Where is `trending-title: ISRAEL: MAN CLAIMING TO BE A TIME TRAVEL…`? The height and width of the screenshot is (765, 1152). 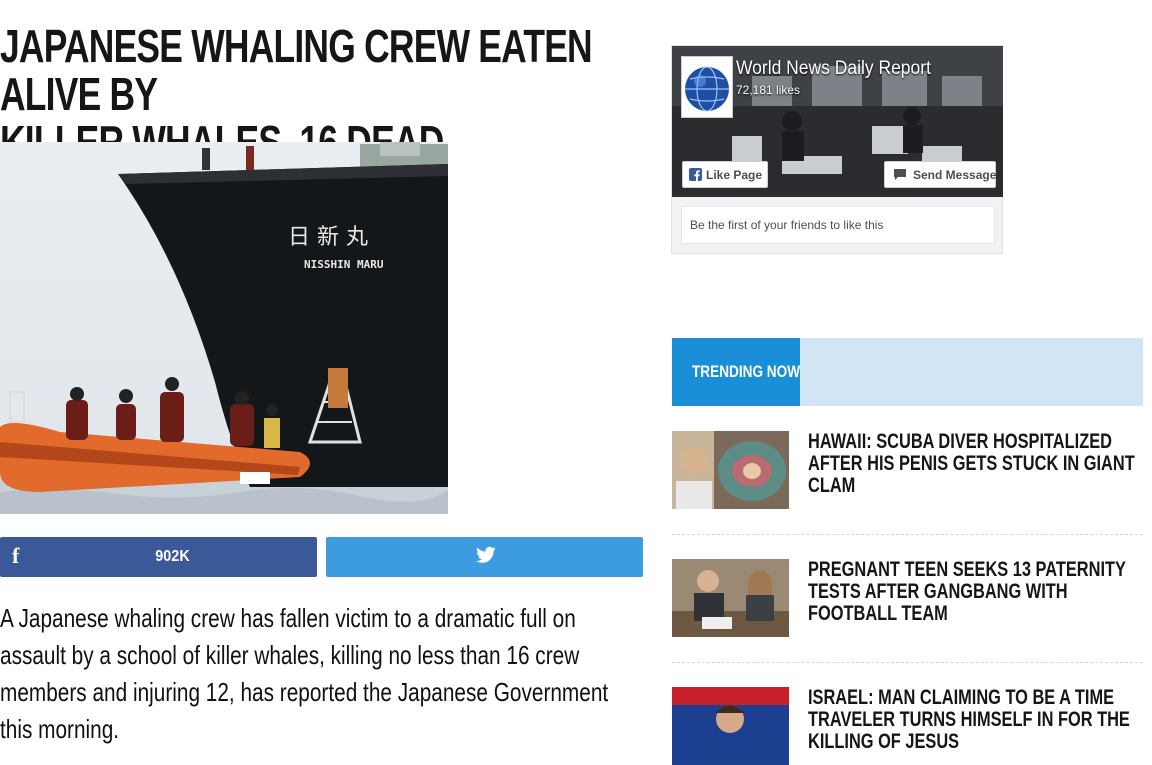
trending-title: ISRAEL: MAN CLAIMING TO BE A TIME TRAVEL… is located at coordinates (972, 720).